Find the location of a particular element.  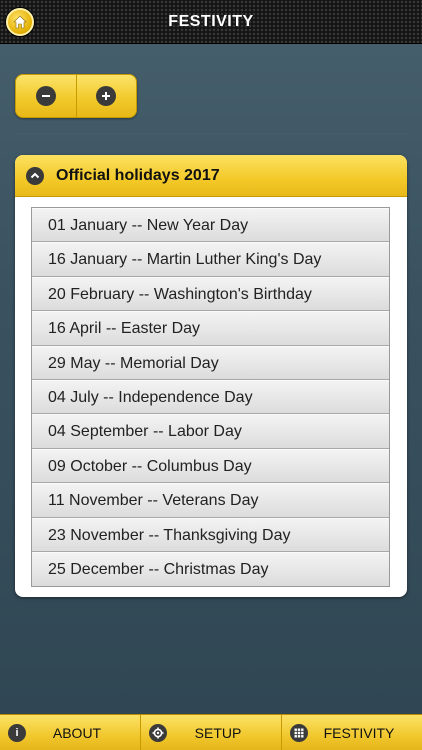

list-item: 29 May -- Memorial Day is located at coordinates (210, 362).